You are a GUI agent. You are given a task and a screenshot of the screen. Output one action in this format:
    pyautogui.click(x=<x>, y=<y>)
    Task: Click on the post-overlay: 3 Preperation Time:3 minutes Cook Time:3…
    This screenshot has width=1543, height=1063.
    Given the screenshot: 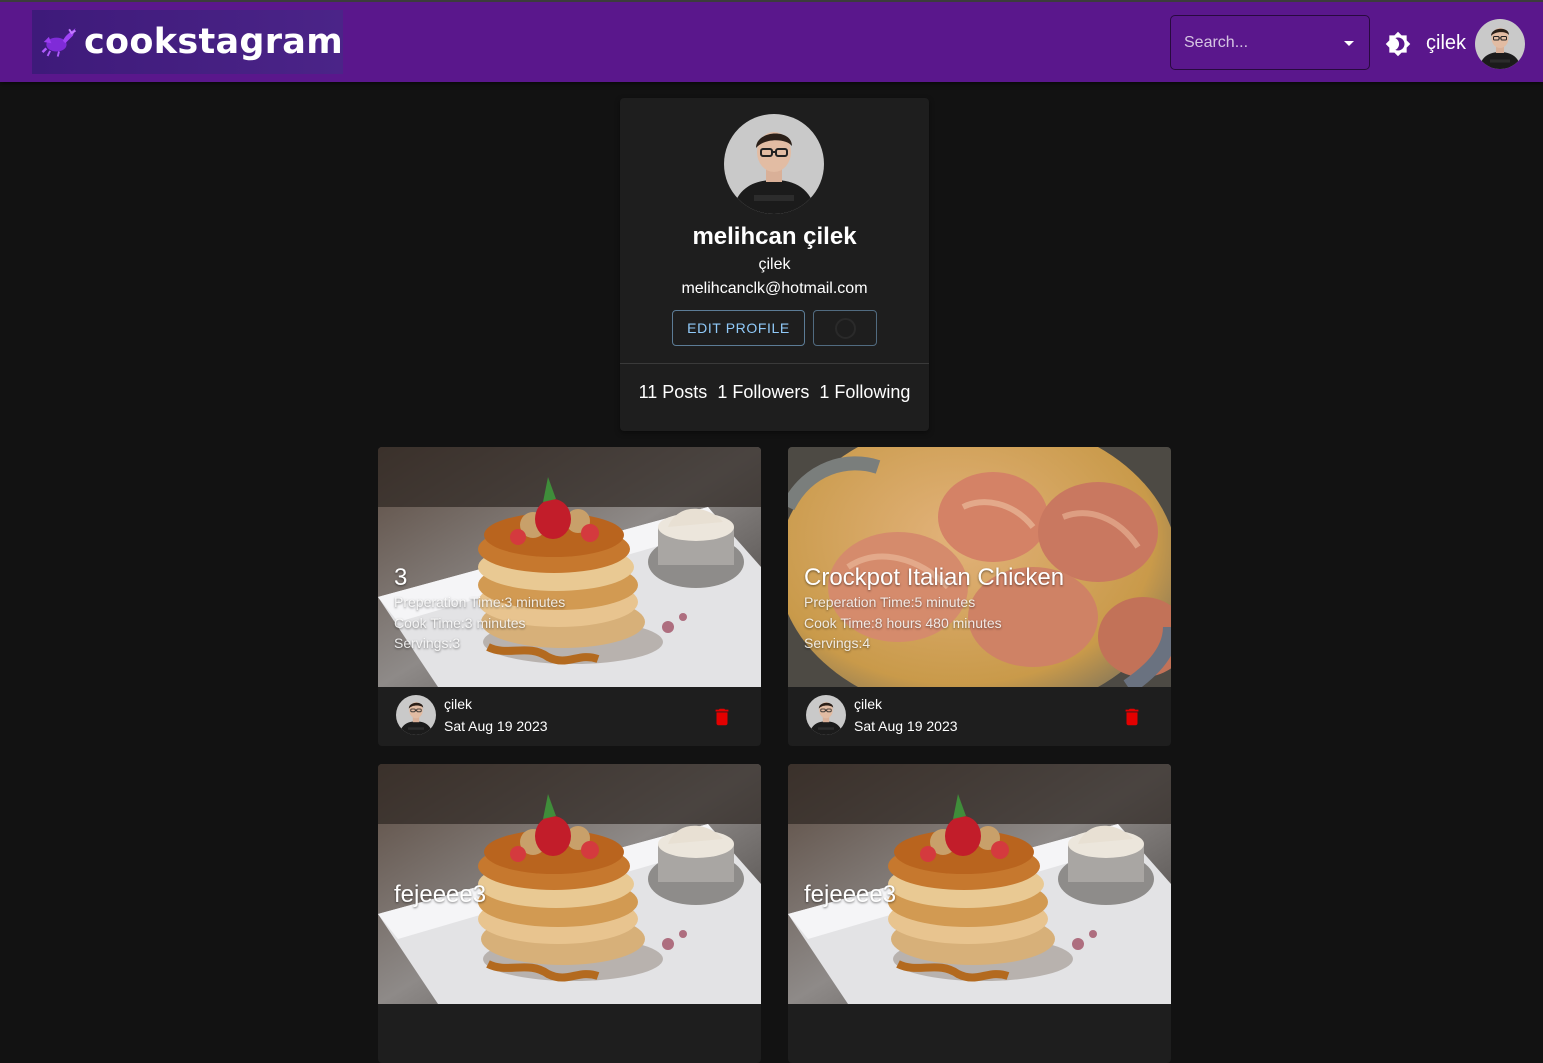 What is the action you would take?
    pyautogui.click(x=574, y=609)
    